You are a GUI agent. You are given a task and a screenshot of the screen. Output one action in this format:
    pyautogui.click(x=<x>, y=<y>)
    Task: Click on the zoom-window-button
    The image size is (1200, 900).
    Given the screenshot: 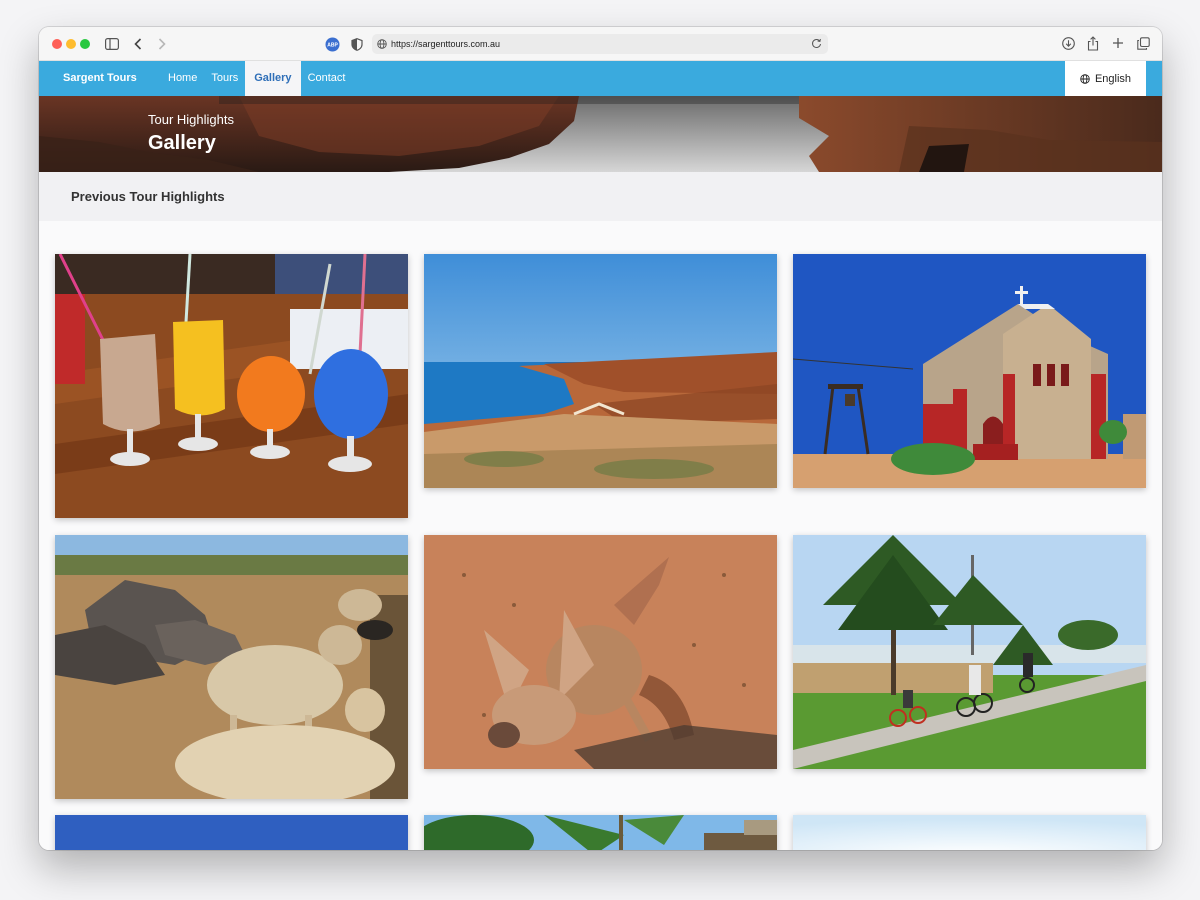 What is the action you would take?
    pyautogui.click(x=85, y=44)
    